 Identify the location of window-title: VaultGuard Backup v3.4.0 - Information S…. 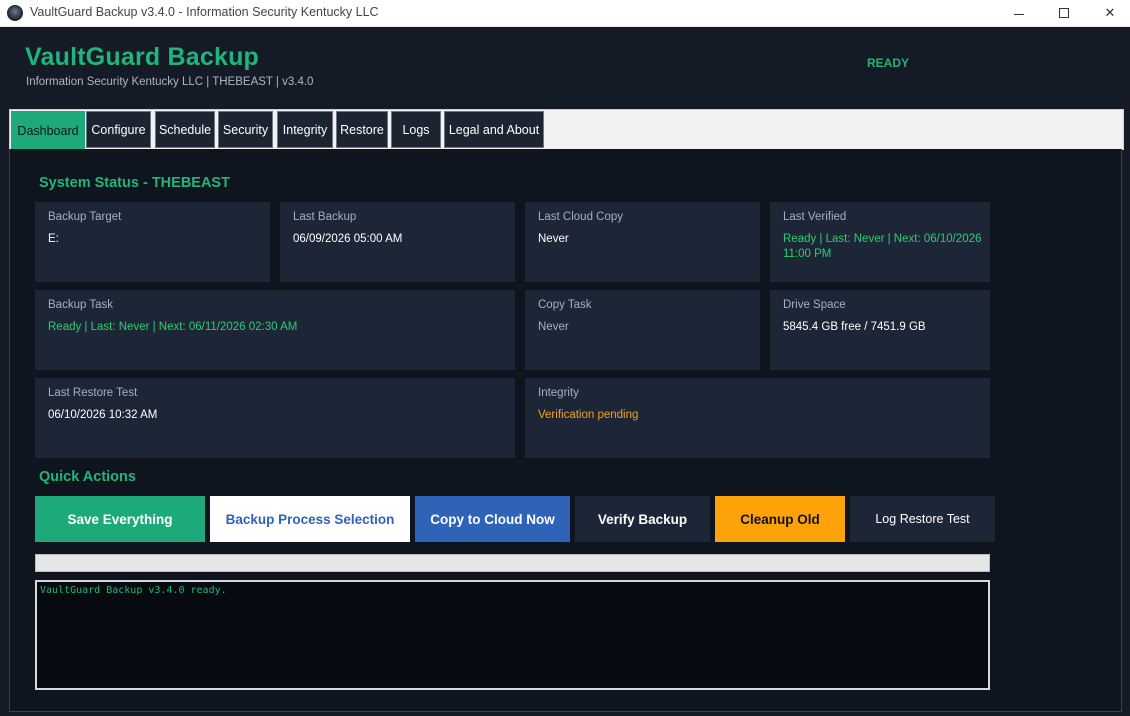
(204, 12).